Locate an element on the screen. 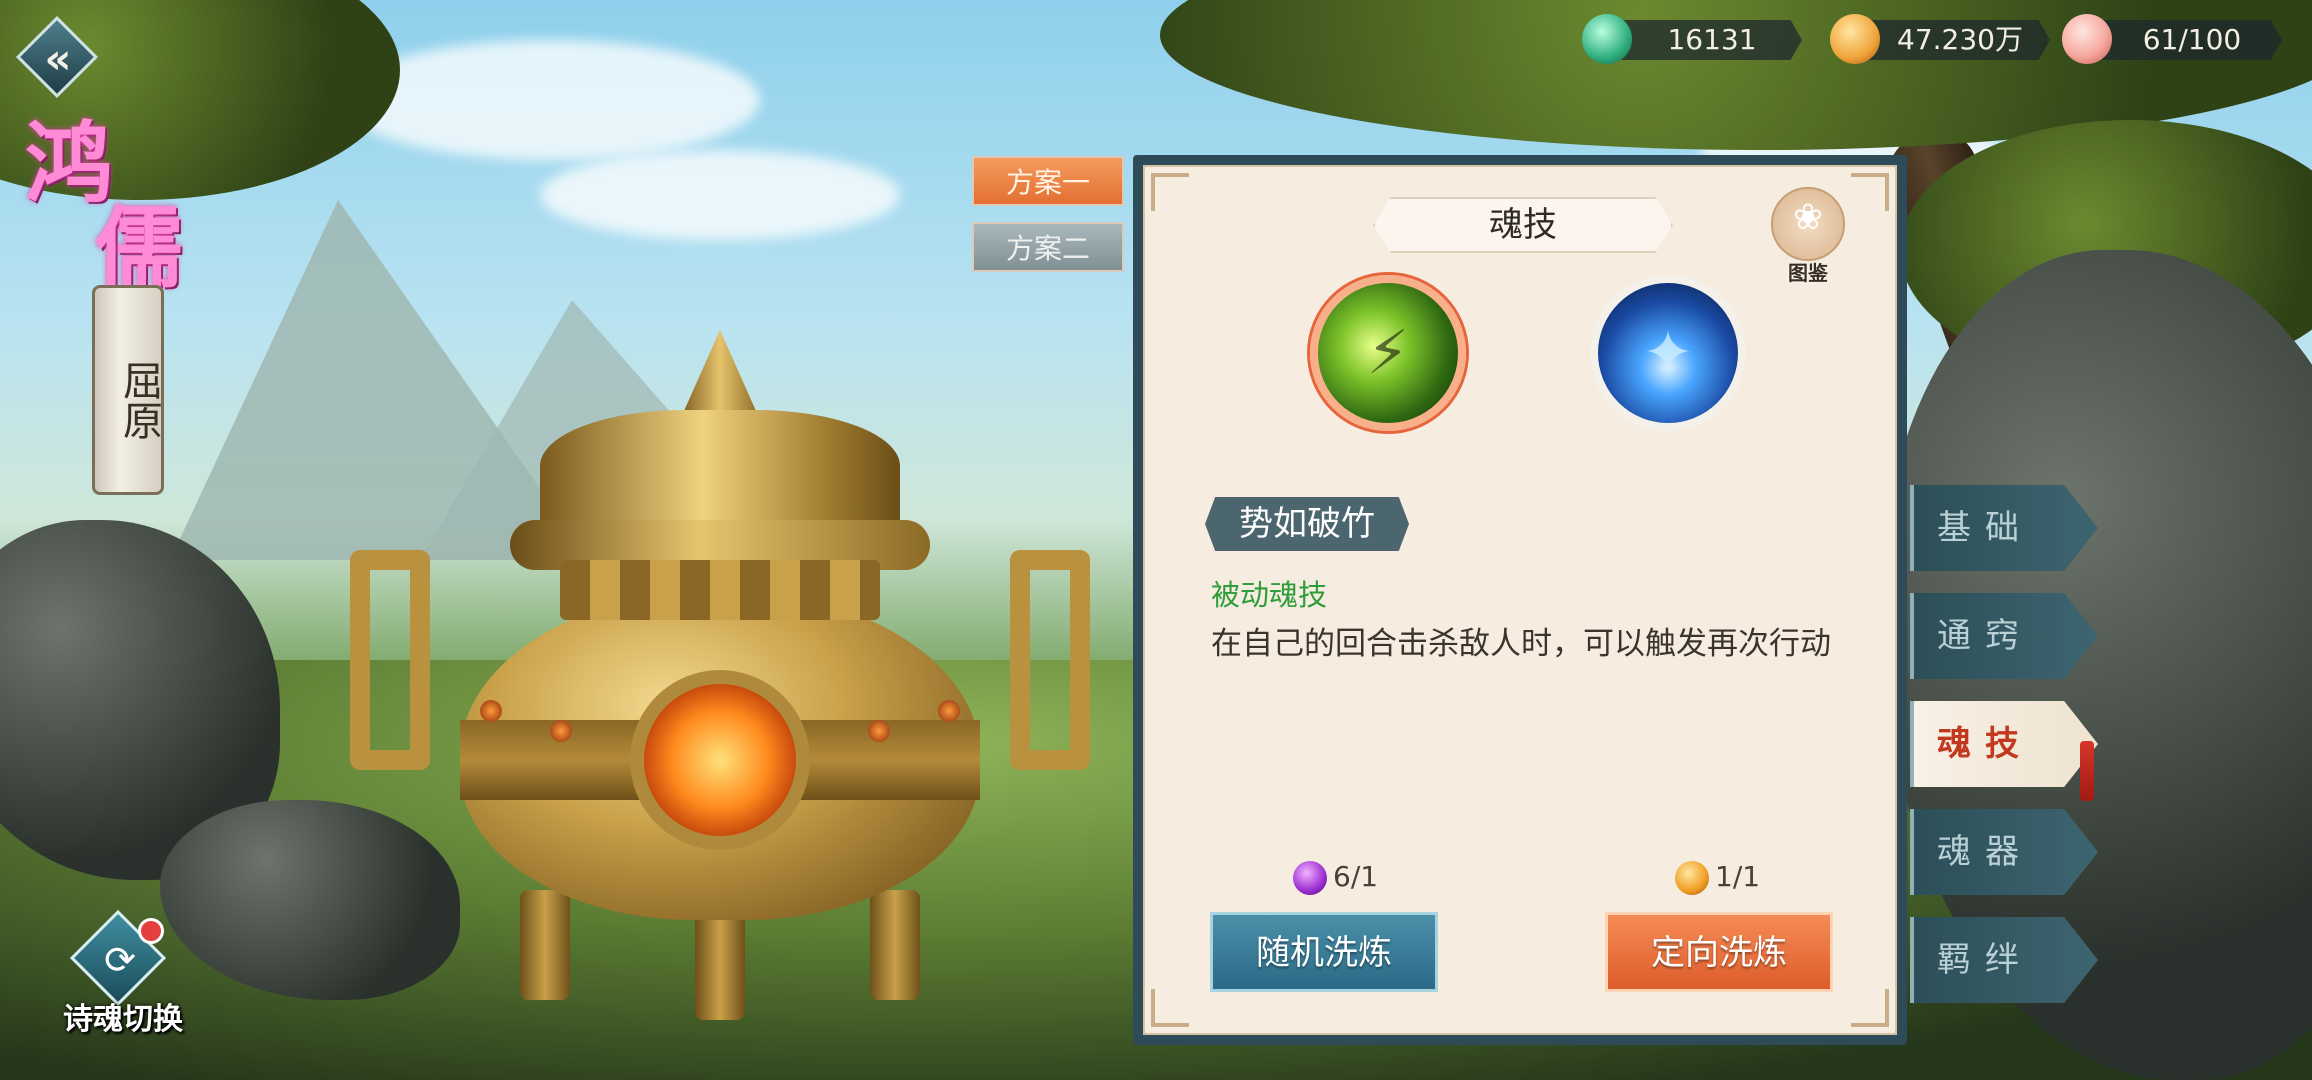  currency-value: 47.230万 is located at coordinates (1960, 39).